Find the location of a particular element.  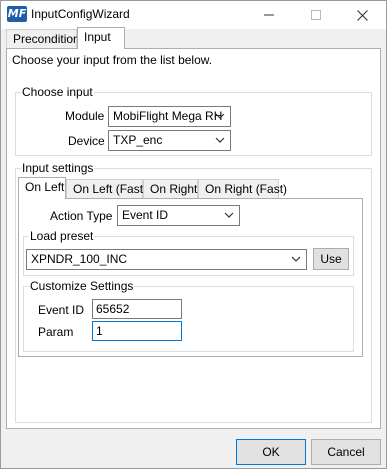

window-title: InputConfigWizard is located at coordinates (80, 14).